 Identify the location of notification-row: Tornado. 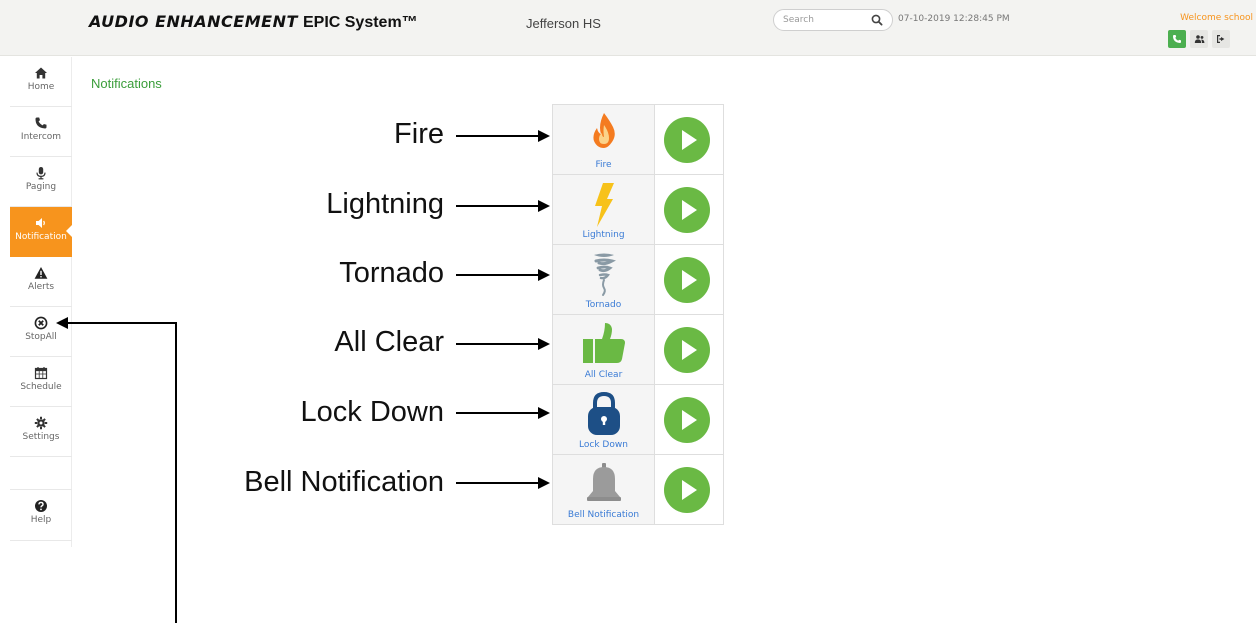
(638, 280).